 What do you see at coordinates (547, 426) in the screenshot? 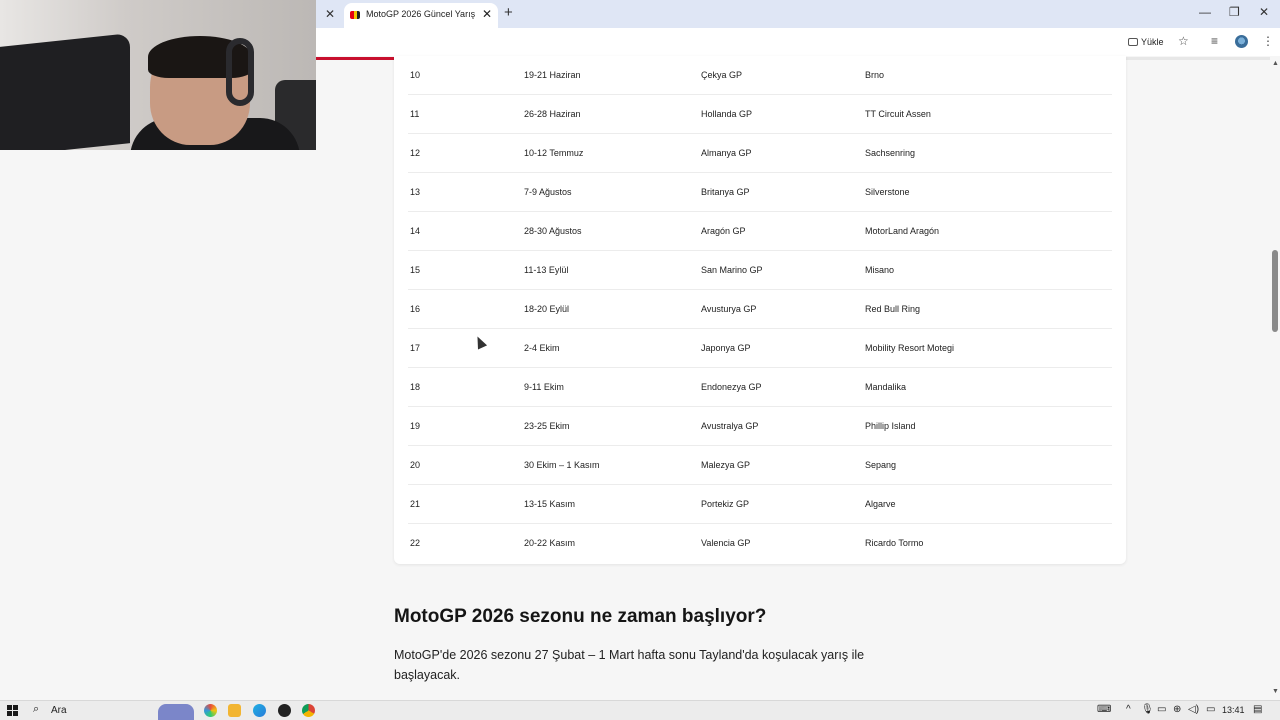
I see `race-date: 23-25 Ekim` at bounding box center [547, 426].